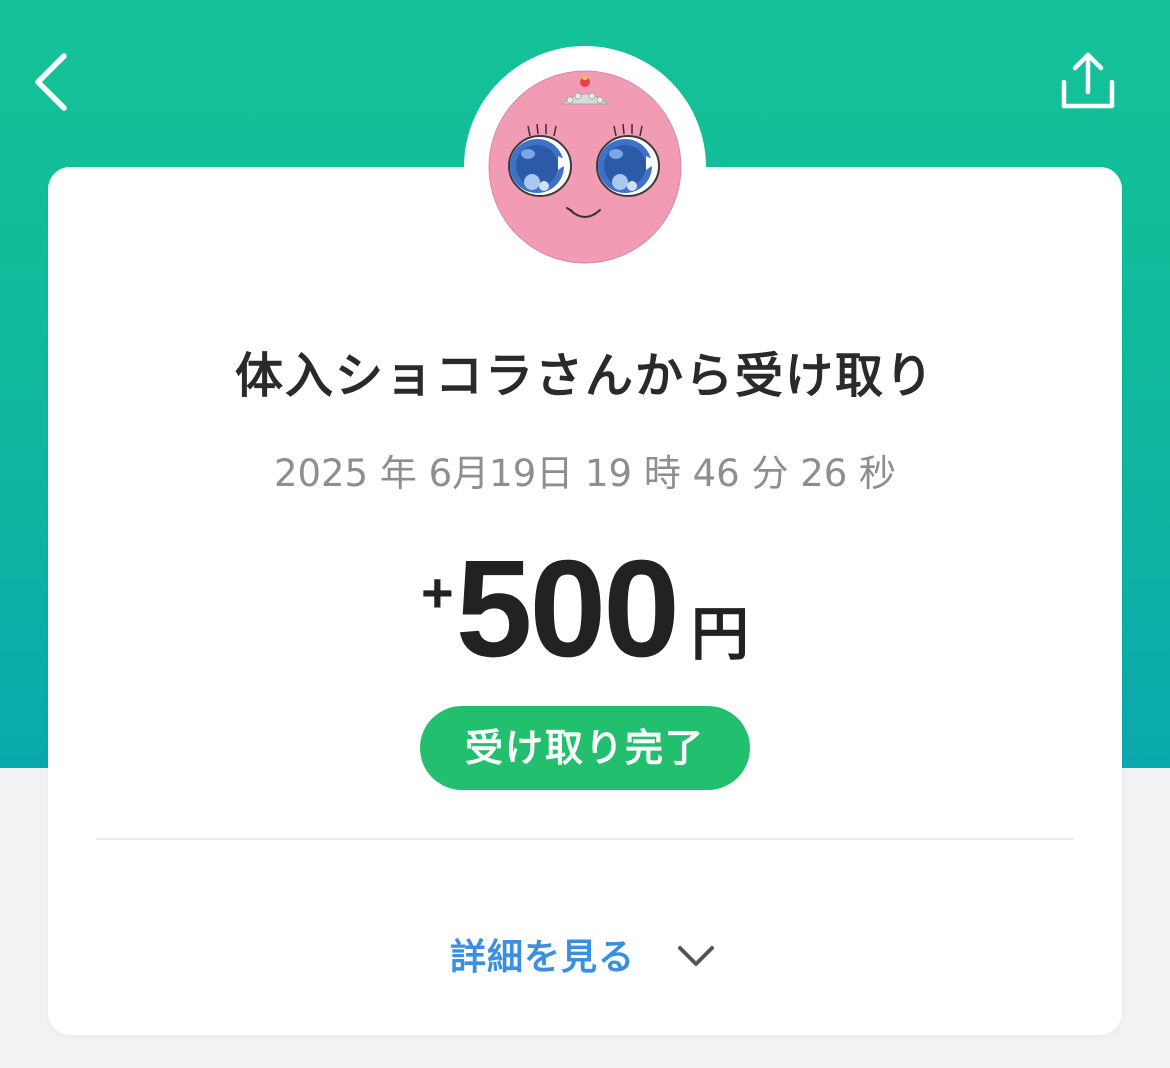  I want to click on transaction-datetime: 2025 年 6月19日 19 時 46 分 26 秒, so click(585, 473).